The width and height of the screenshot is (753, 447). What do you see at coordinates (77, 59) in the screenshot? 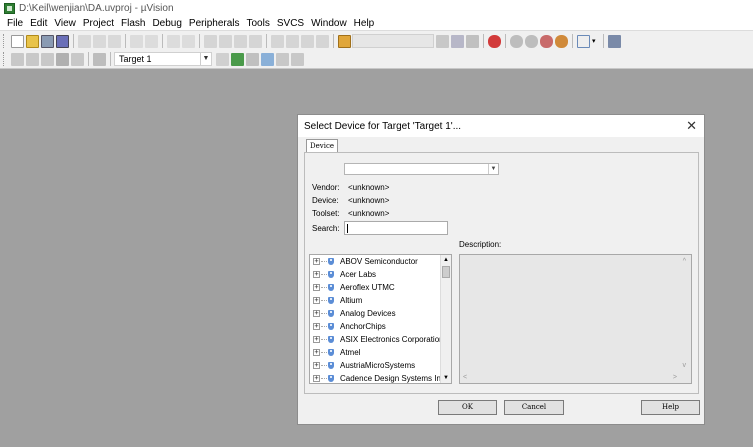
I see `stop-build-icon` at bounding box center [77, 59].